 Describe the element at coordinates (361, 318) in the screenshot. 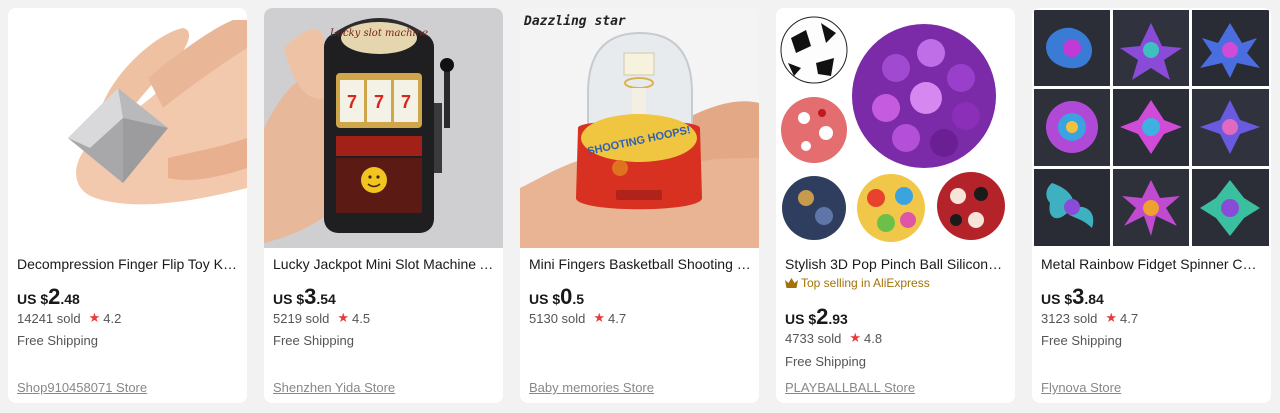

I see `rating-value: 4.5` at that location.